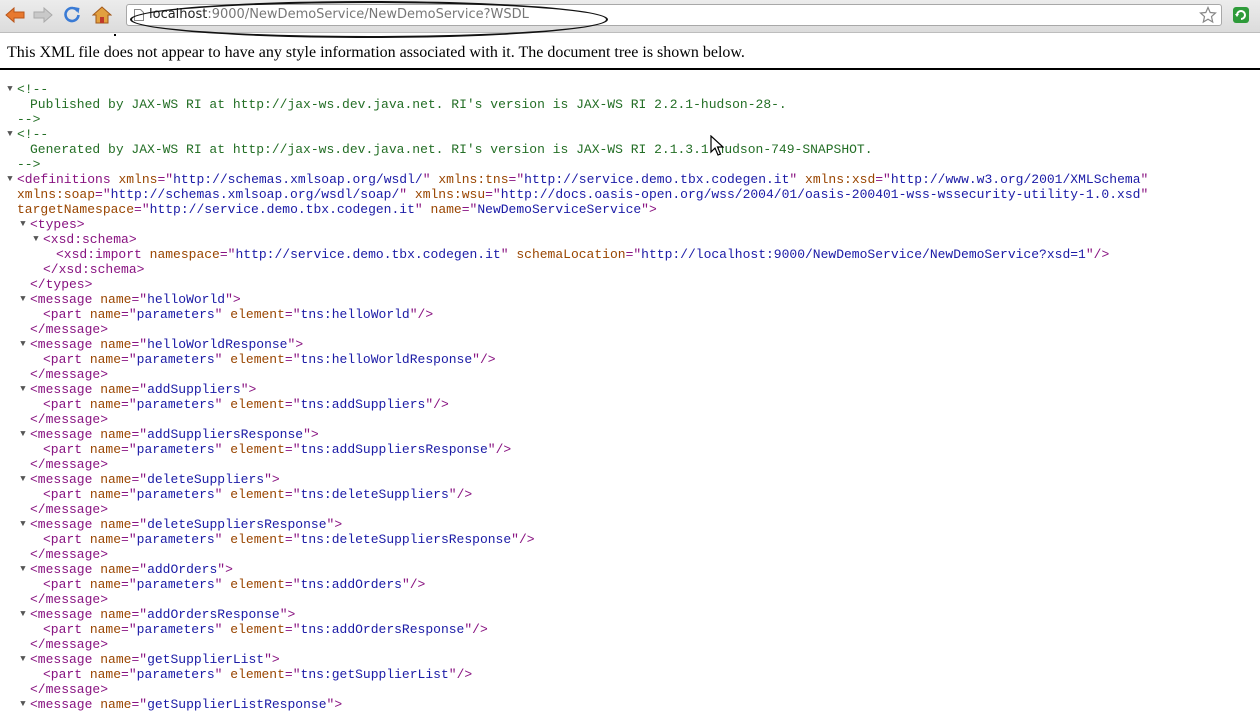 The width and height of the screenshot is (1260, 713). What do you see at coordinates (630, 134) in the screenshot?
I see `tree-line: ▼ <!--` at bounding box center [630, 134].